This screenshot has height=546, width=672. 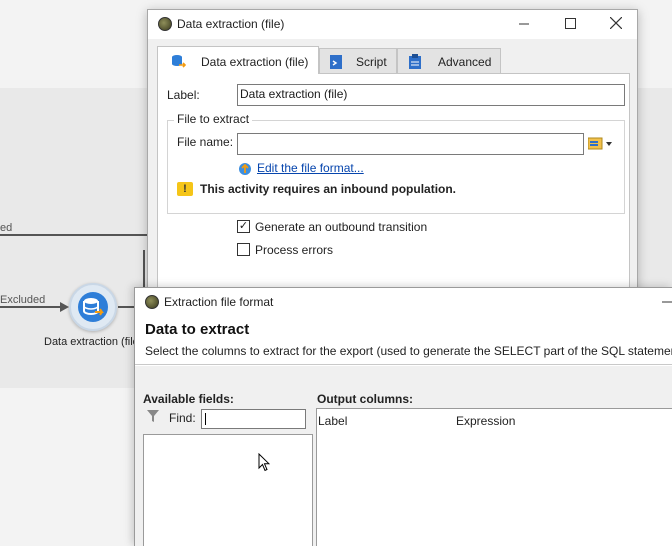 What do you see at coordinates (332, 421) in the screenshot?
I see `column-header-label: Label` at bounding box center [332, 421].